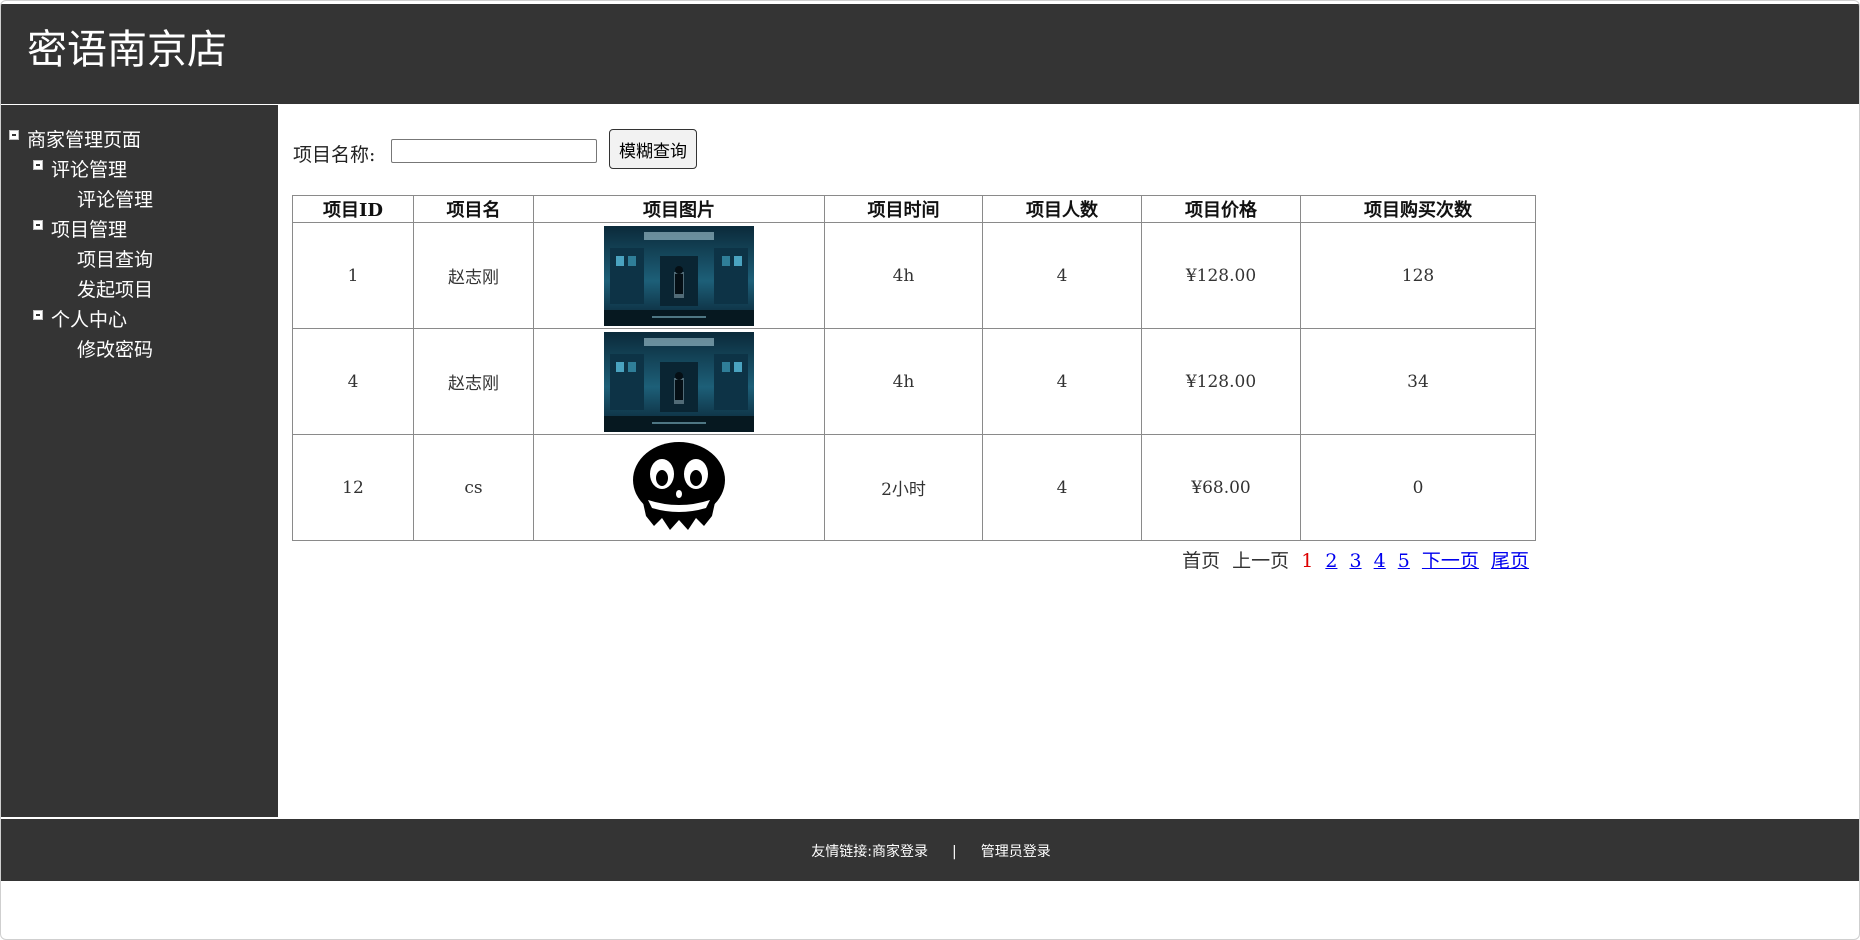 The image size is (1860, 940). What do you see at coordinates (930, 54) in the screenshot?
I see `site-header: 密语南京店` at bounding box center [930, 54].